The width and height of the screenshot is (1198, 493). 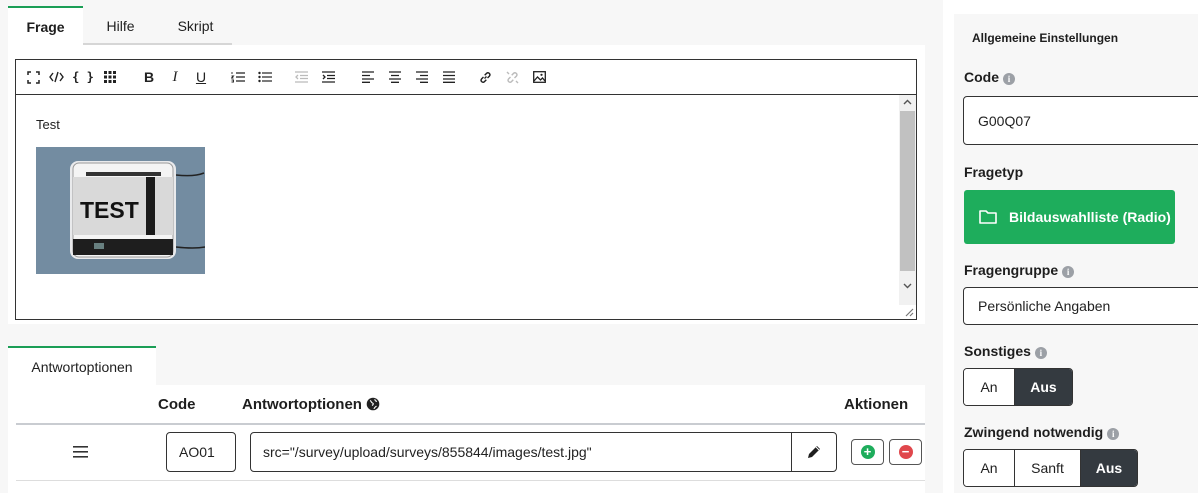 I want to click on column-answer-options: Antwortoptionen, so click(x=311, y=404).